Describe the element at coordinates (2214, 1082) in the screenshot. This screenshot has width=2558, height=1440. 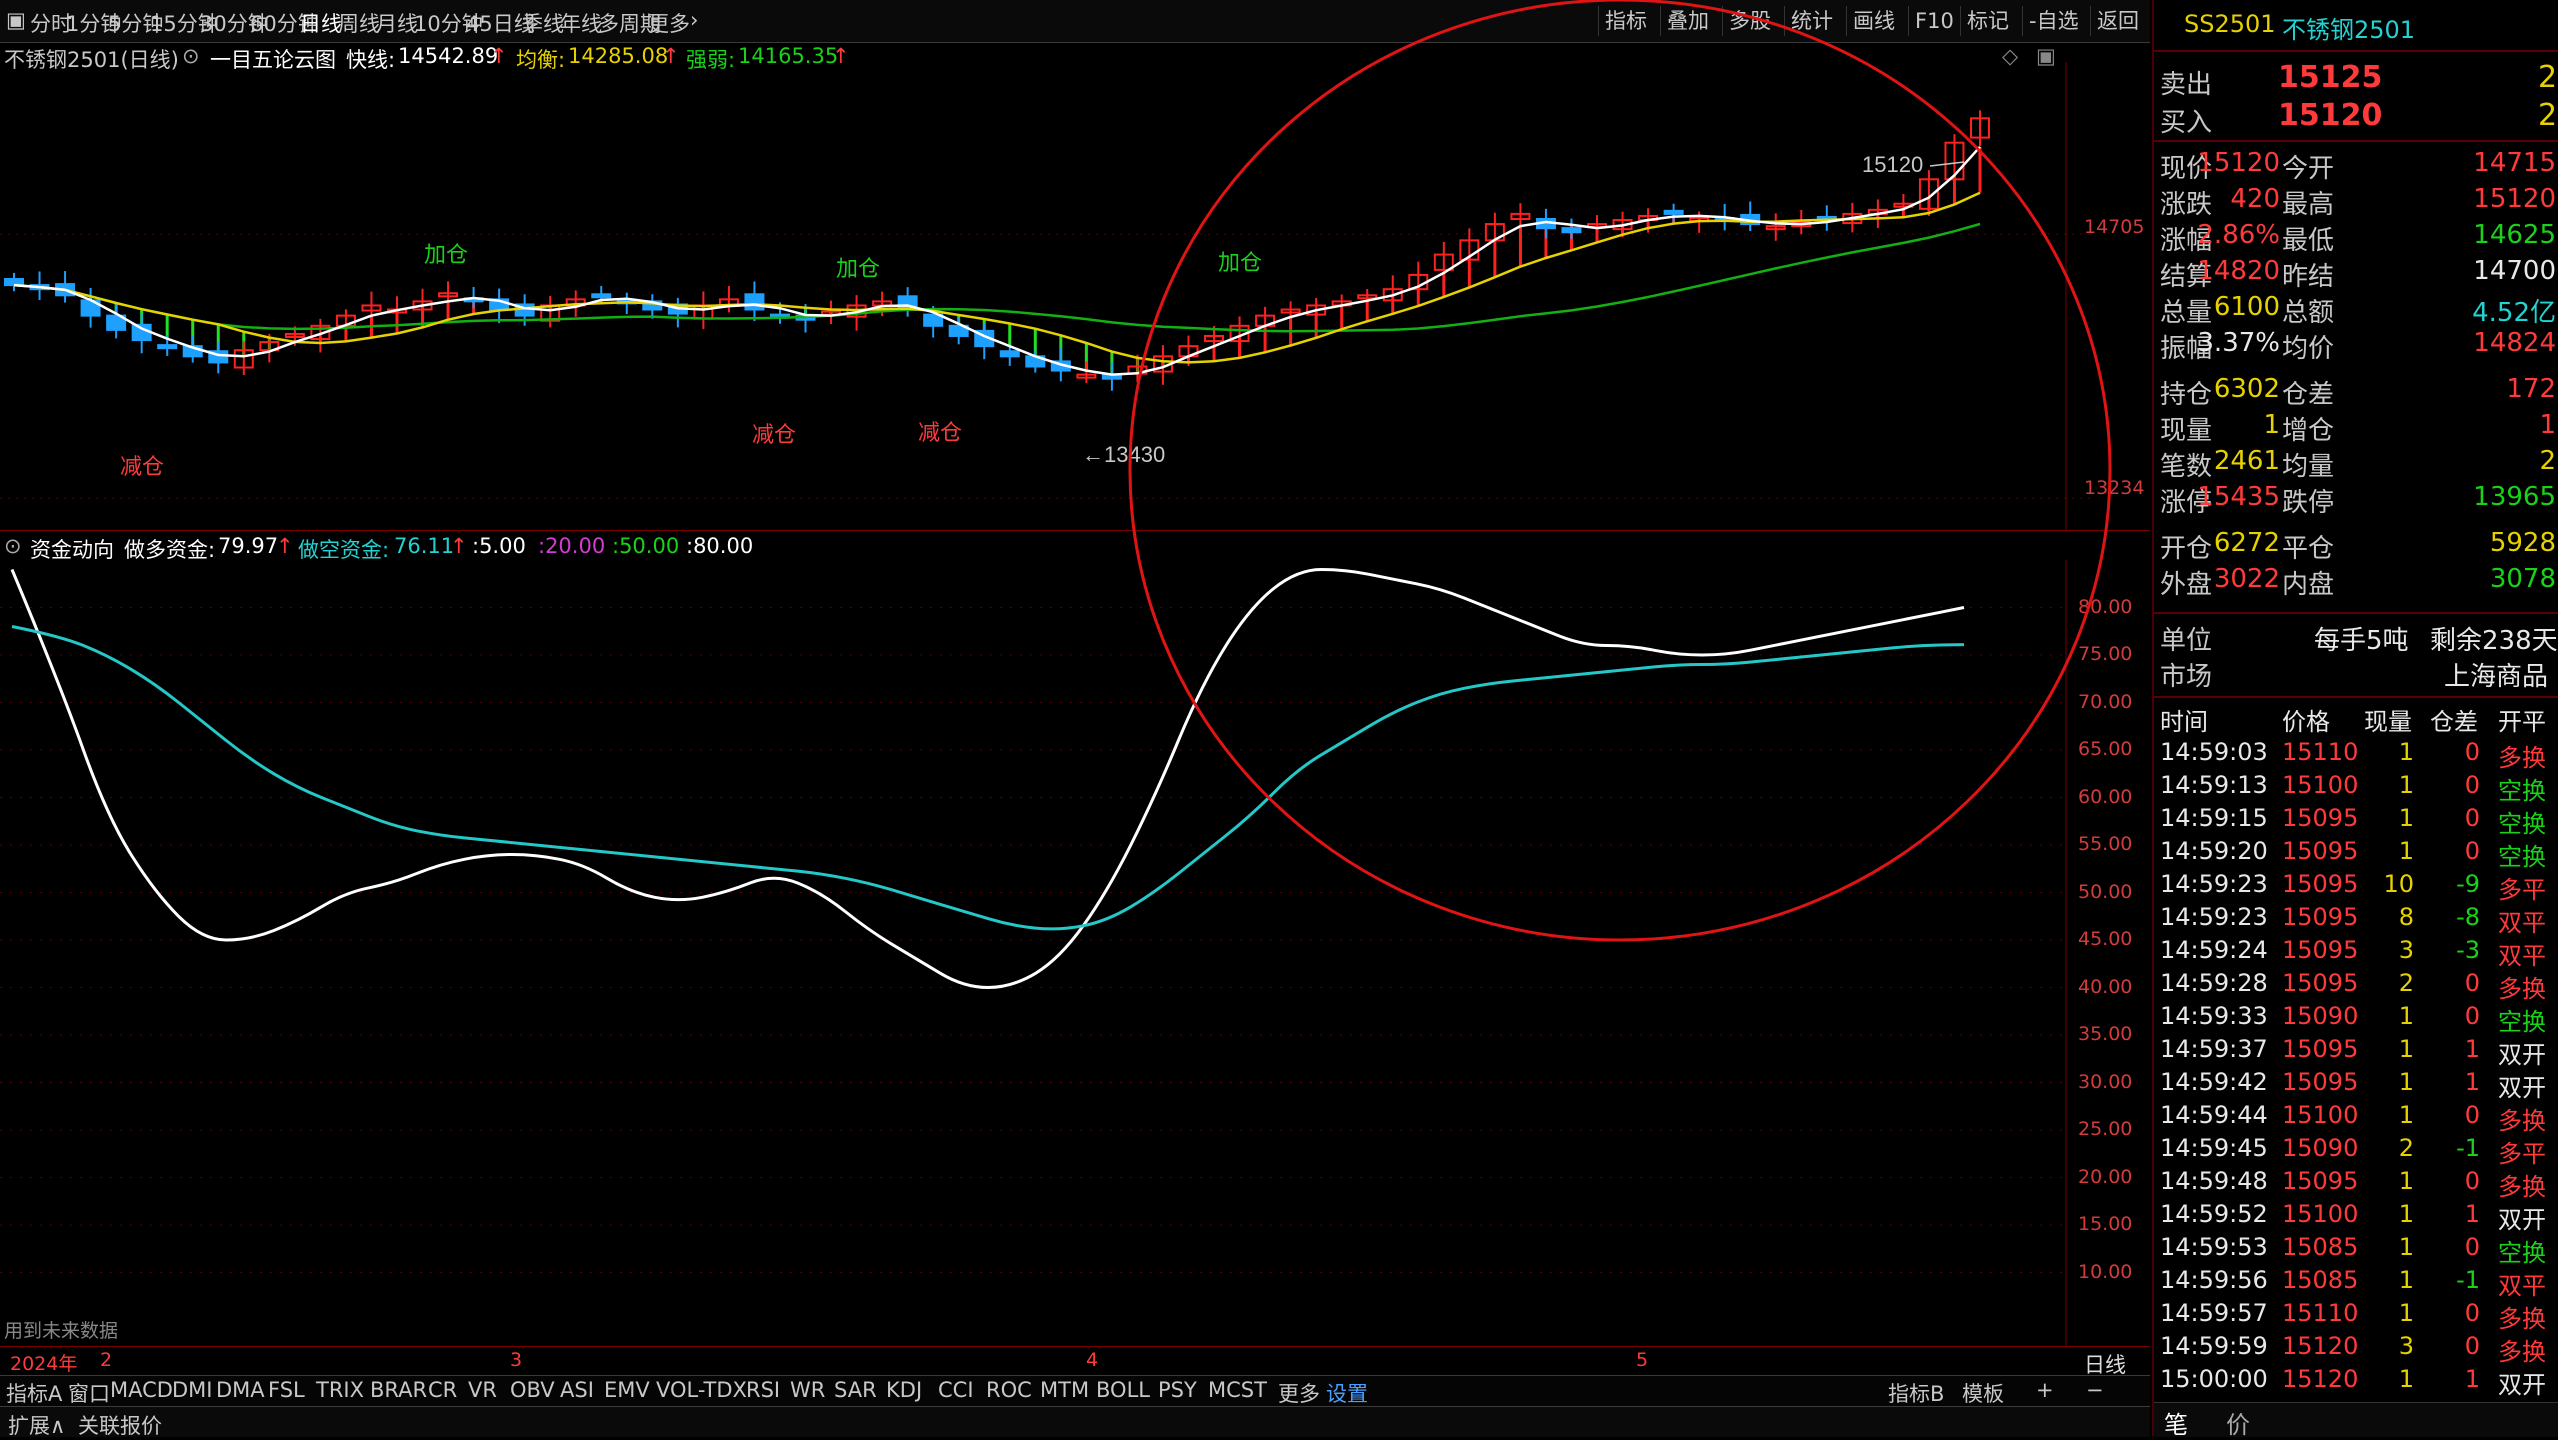
I see `tick-time: 14:59:42` at that location.